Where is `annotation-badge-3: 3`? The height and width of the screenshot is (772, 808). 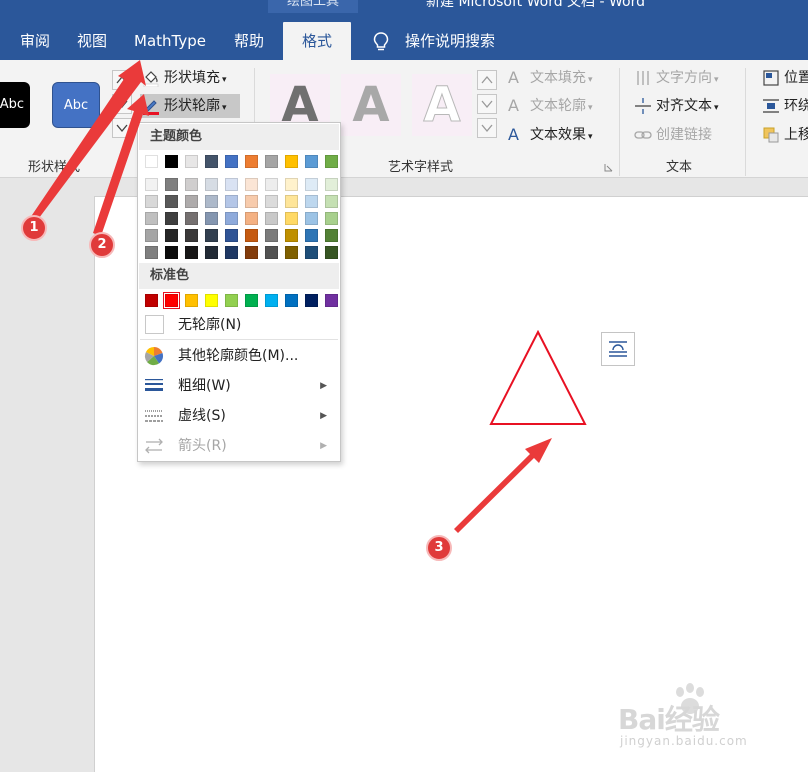
annotation-badge-3: 3 is located at coordinates (439, 548).